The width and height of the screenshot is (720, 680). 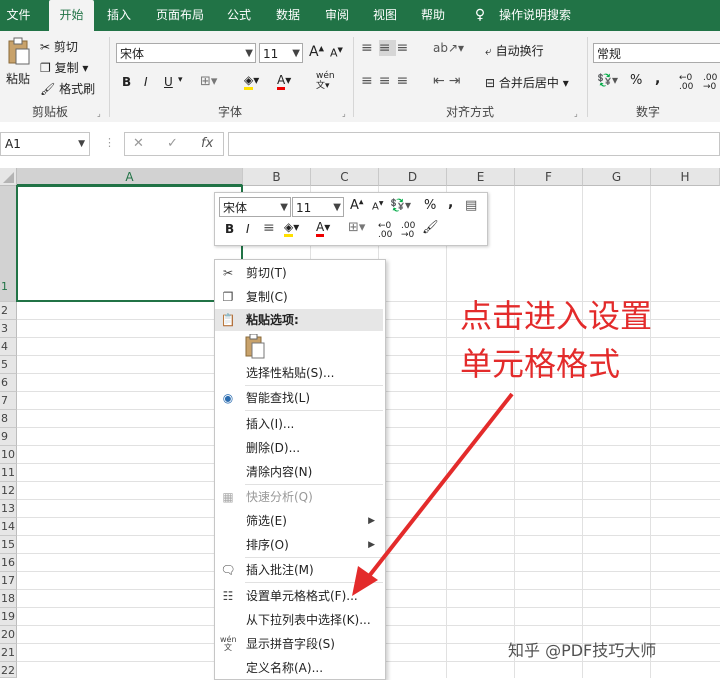 I want to click on copy-button: ❐ 复制 ▾, so click(x=64, y=67).